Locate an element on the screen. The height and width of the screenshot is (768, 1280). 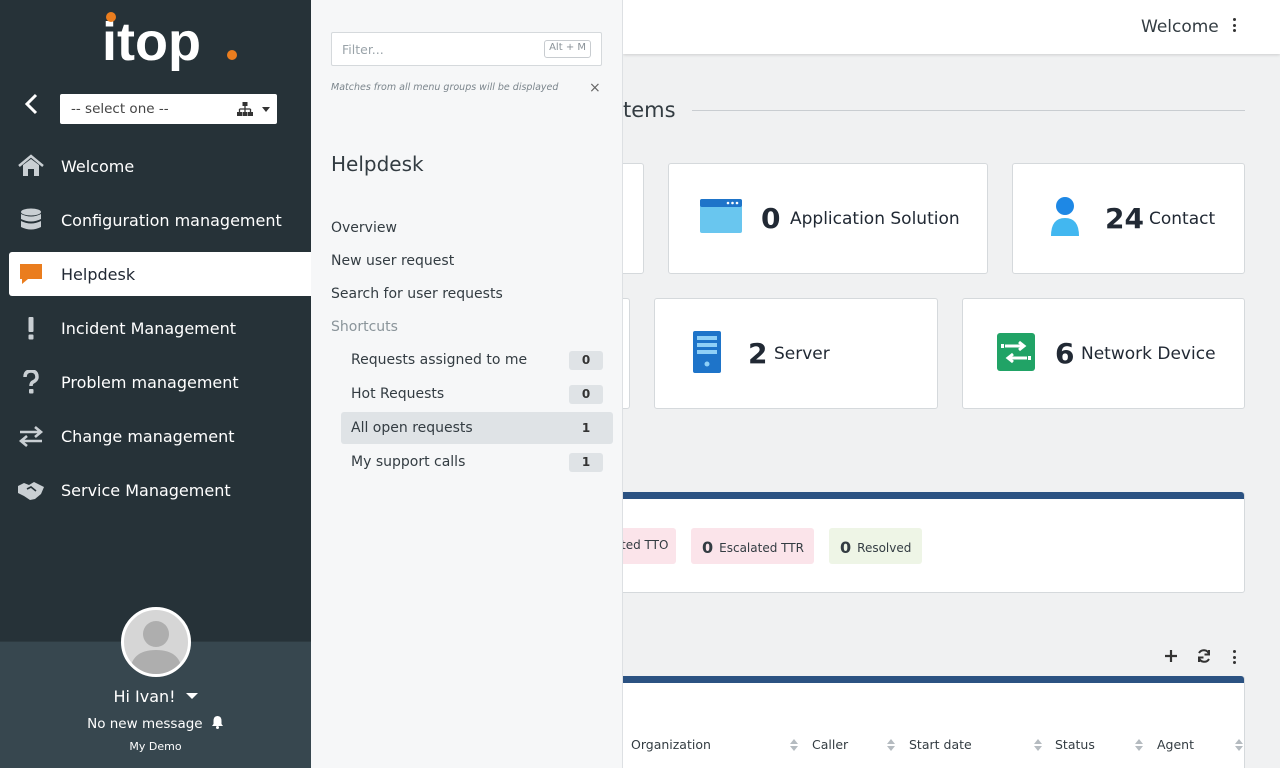
menu-link-overview: Overview is located at coordinates (364, 228).